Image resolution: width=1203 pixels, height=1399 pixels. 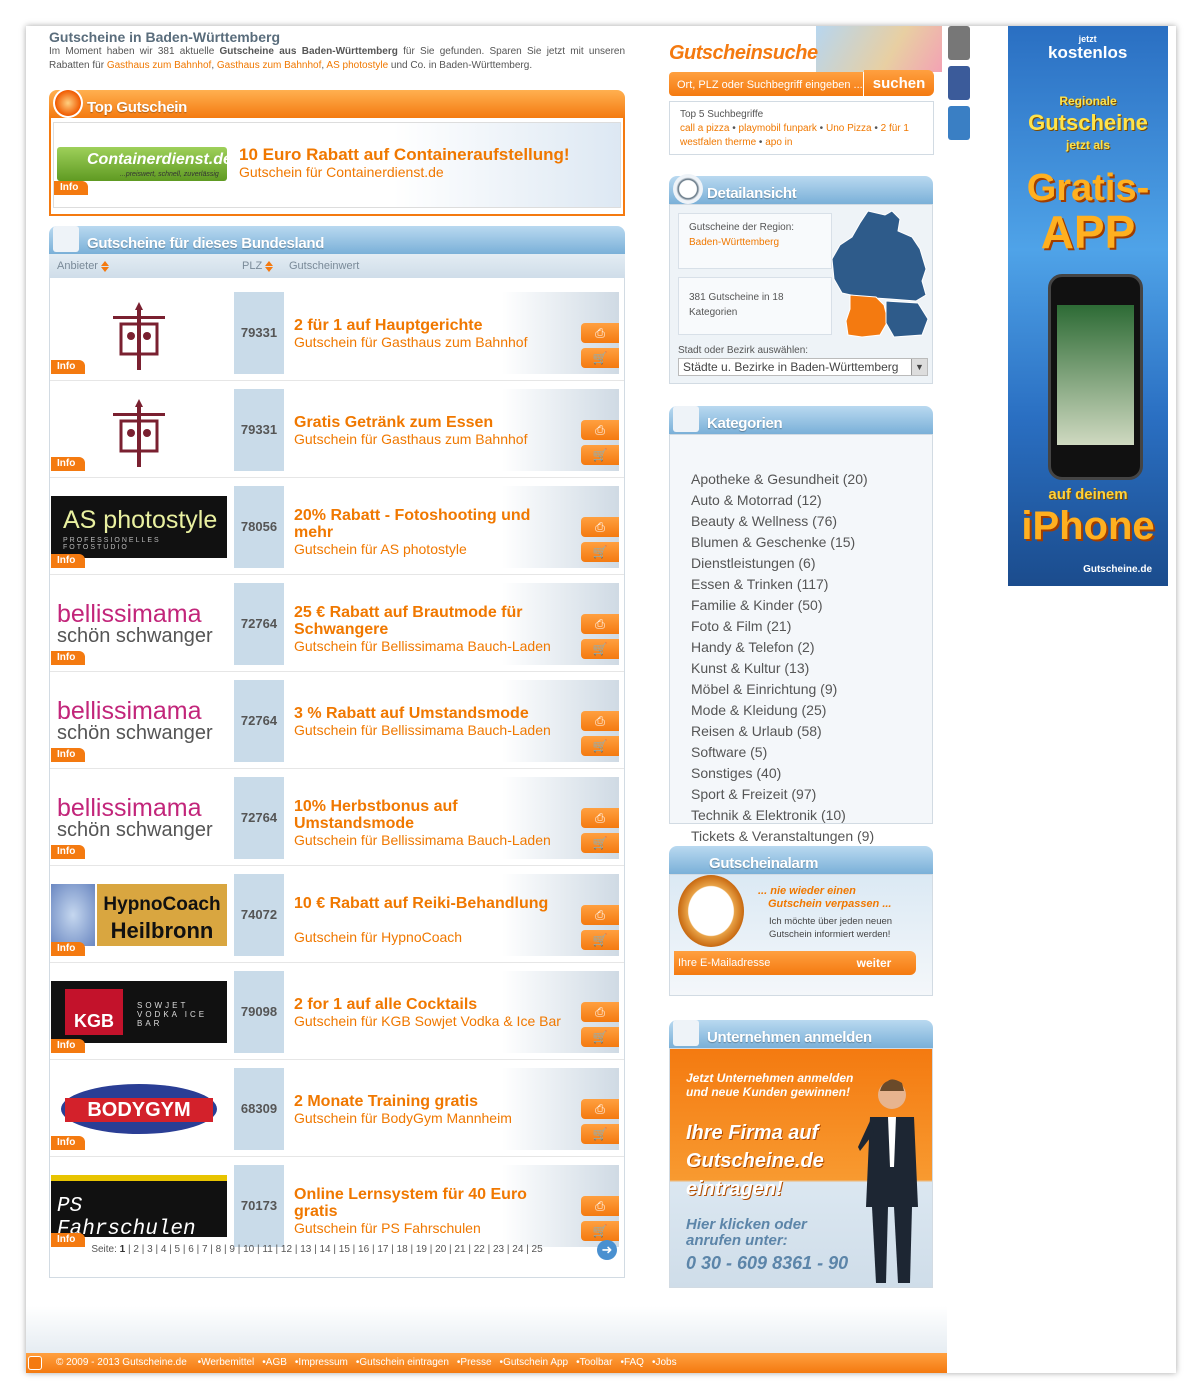 I want to click on category-link: Familie & Kinder (50), so click(x=757, y=605).